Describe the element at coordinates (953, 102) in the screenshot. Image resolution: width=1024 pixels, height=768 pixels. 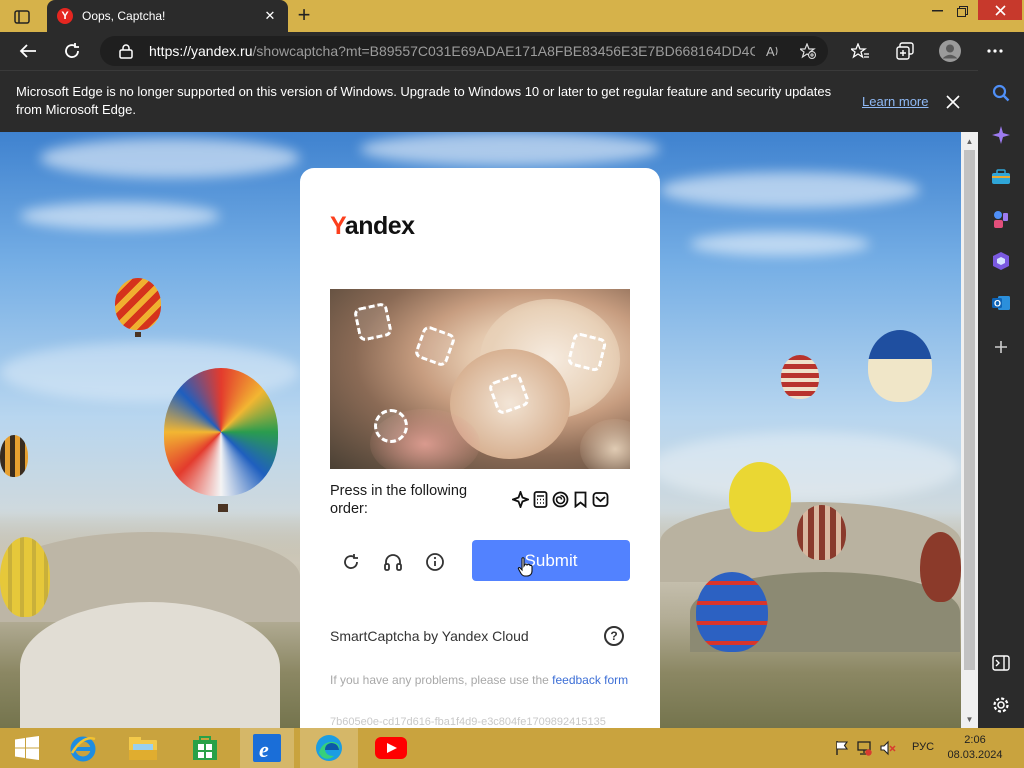
I see `notification-close-icon` at that location.